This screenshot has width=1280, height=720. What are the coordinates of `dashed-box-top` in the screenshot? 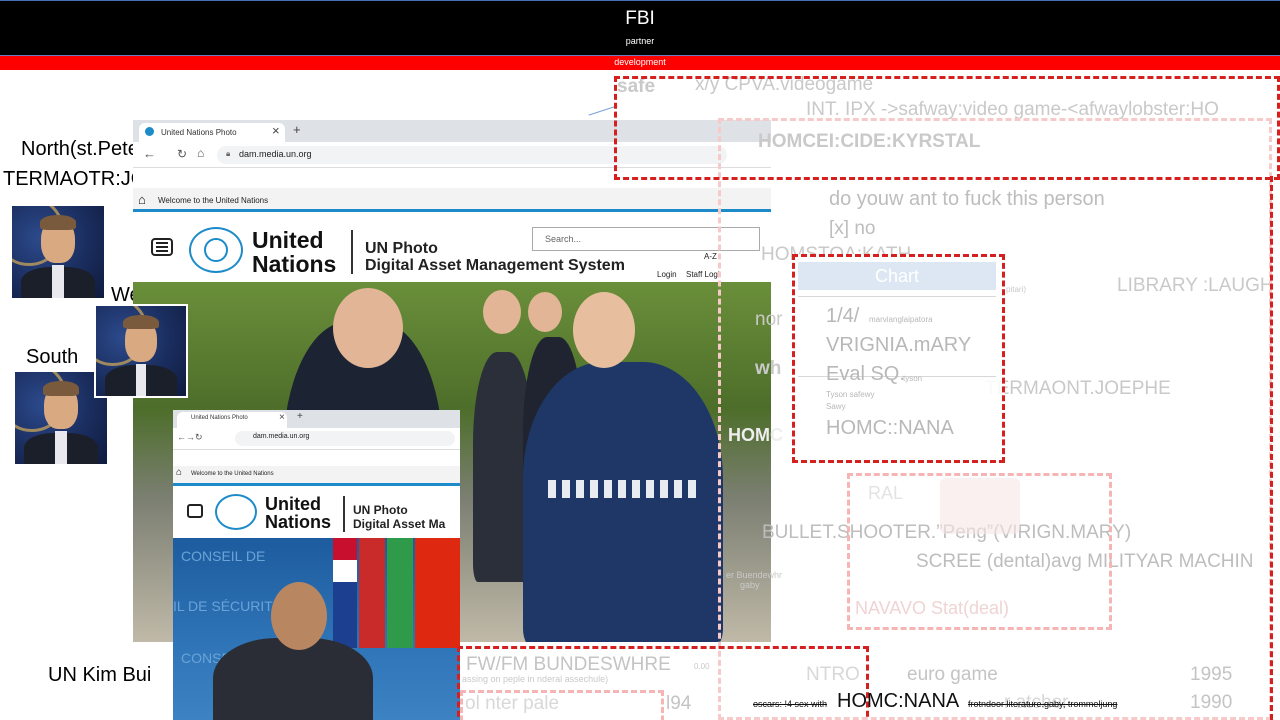 It's located at (947, 128).